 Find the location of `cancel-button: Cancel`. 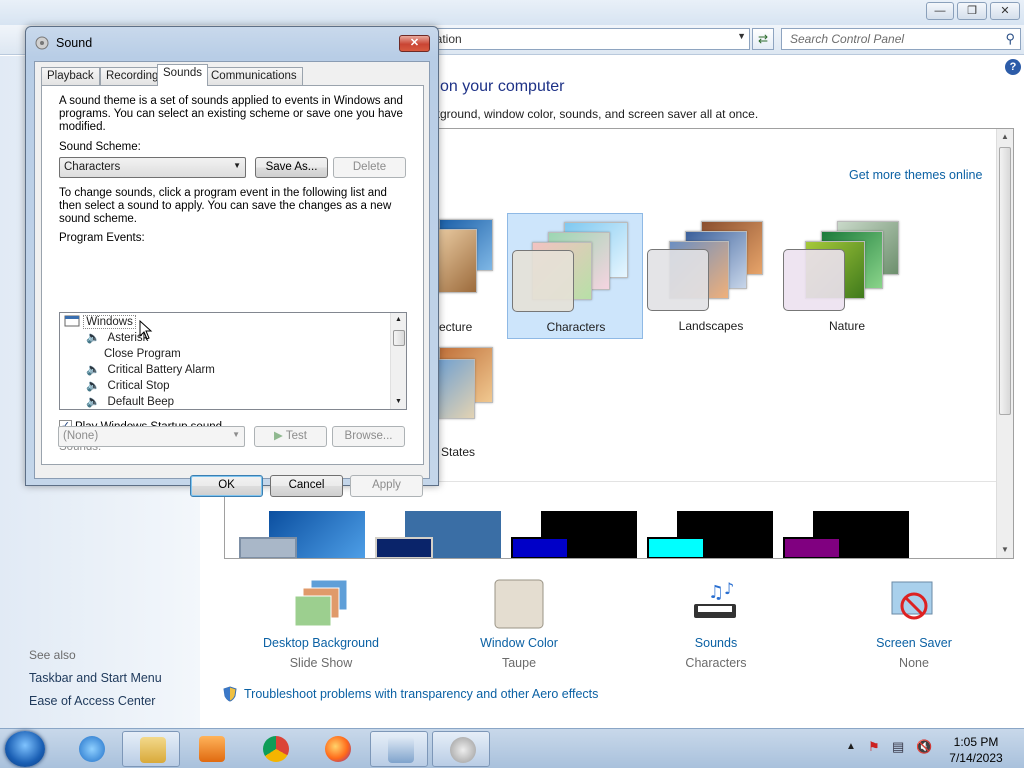

cancel-button: Cancel is located at coordinates (306, 486).